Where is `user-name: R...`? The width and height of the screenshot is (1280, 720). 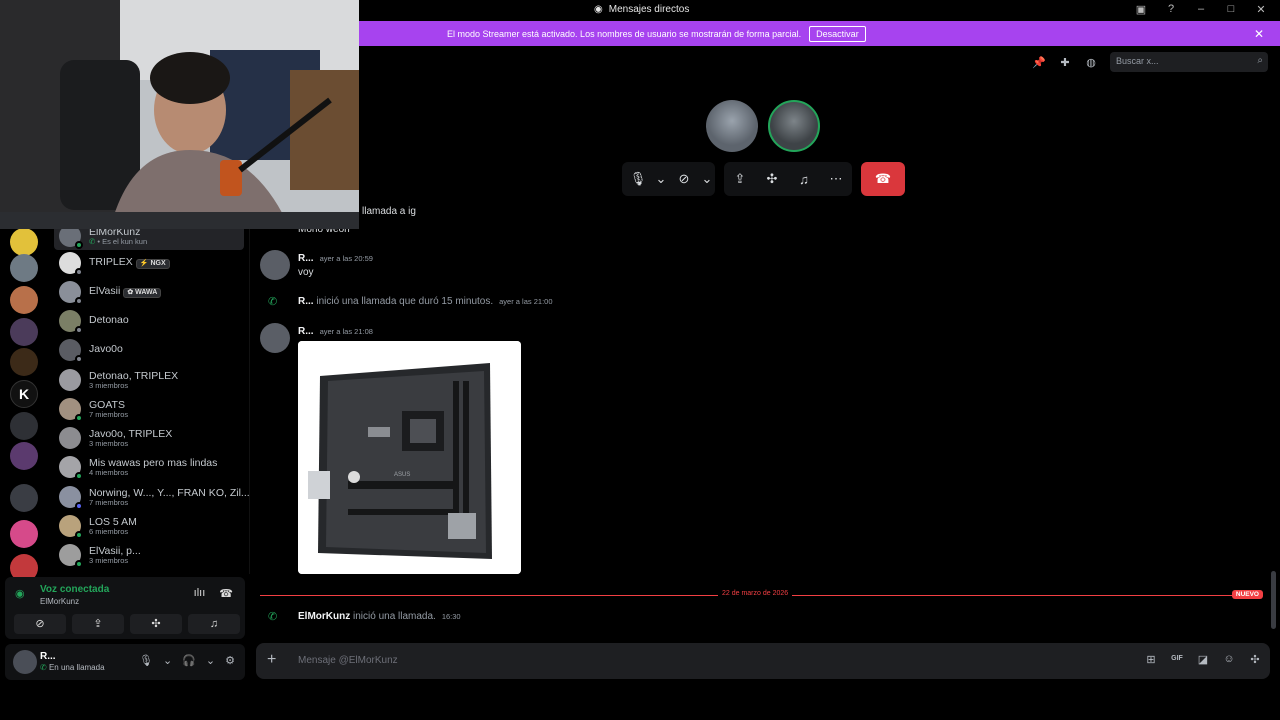 user-name: R... is located at coordinates (48, 656).